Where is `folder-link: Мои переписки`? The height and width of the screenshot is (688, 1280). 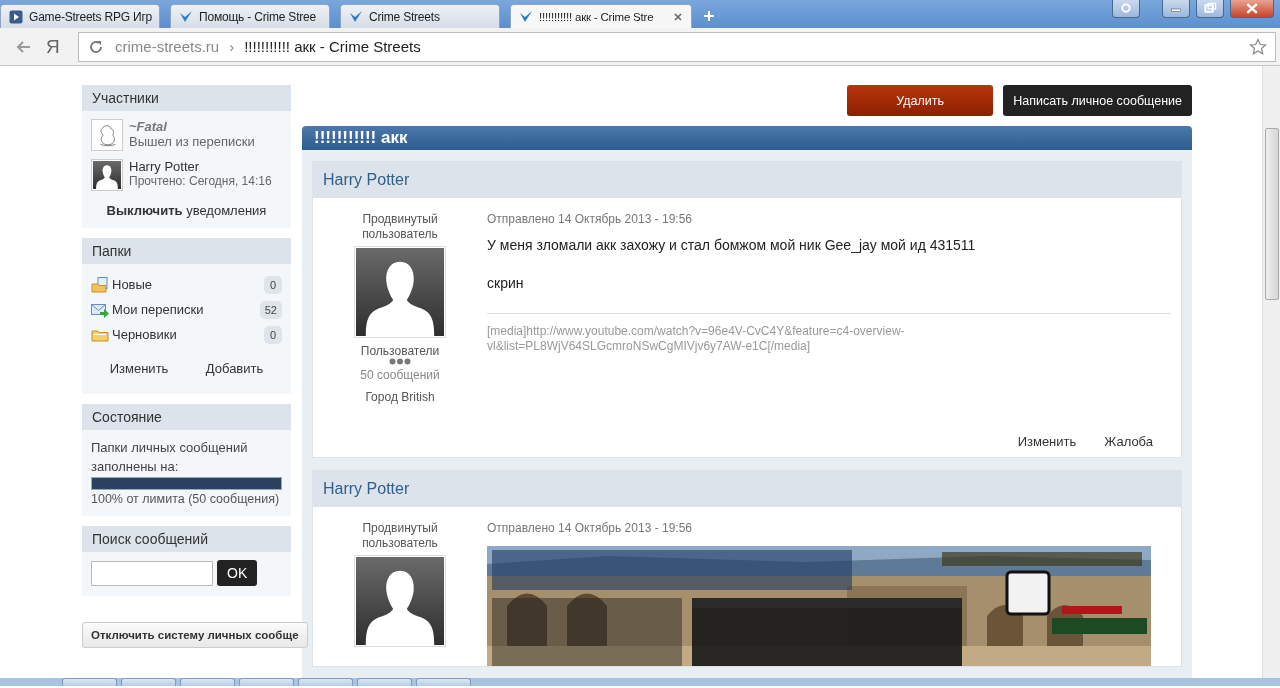
folder-link: Мои переписки is located at coordinates (184, 309).